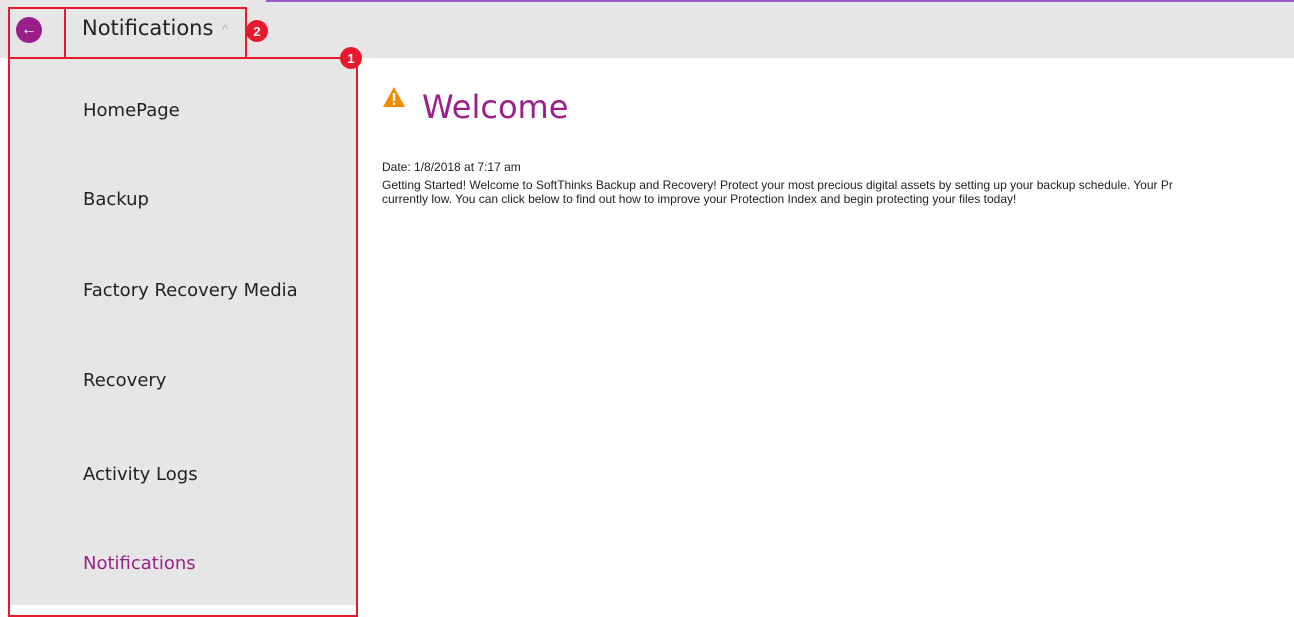  Describe the element at coordinates (351, 58) in the screenshot. I see `annotation-badge-1: 1` at that location.